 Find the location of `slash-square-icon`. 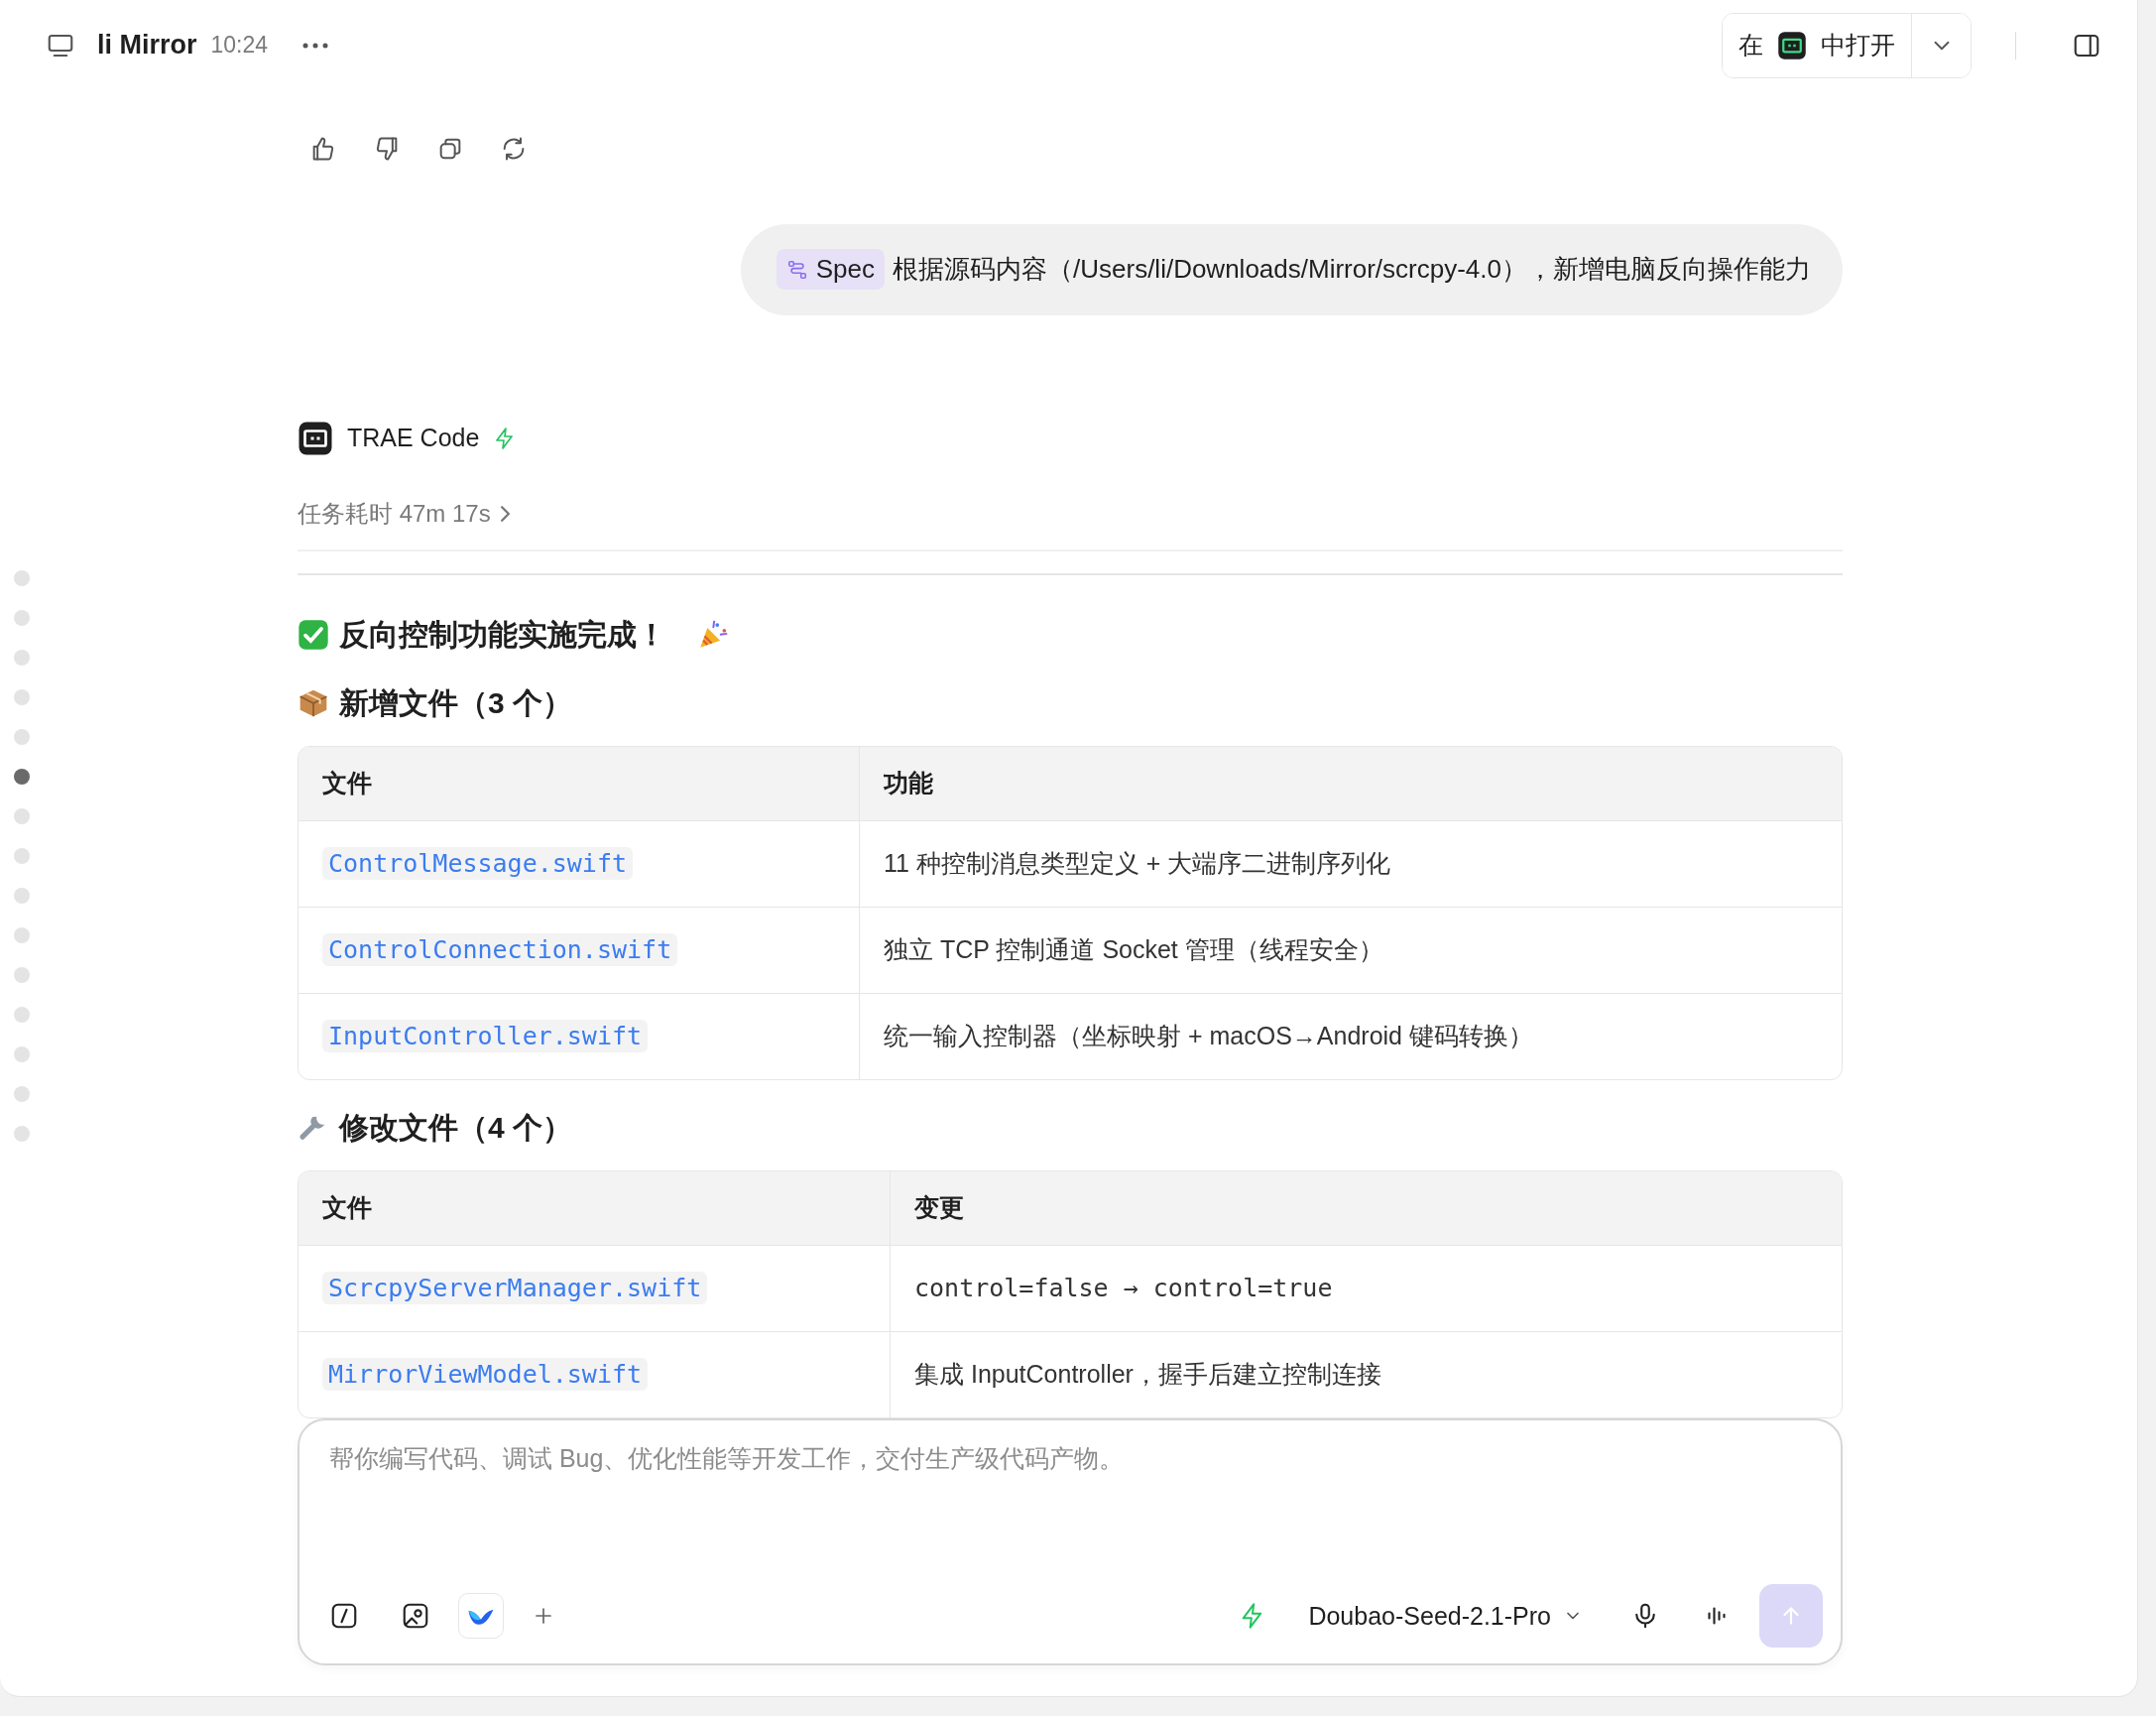

slash-square-icon is located at coordinates (344, 1616).